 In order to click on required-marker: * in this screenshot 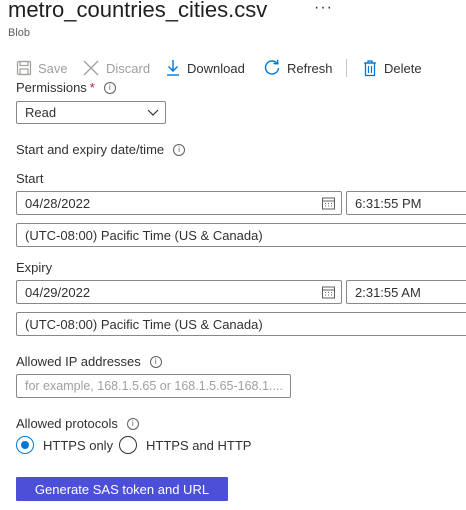, I will do `click(92, 87)`.